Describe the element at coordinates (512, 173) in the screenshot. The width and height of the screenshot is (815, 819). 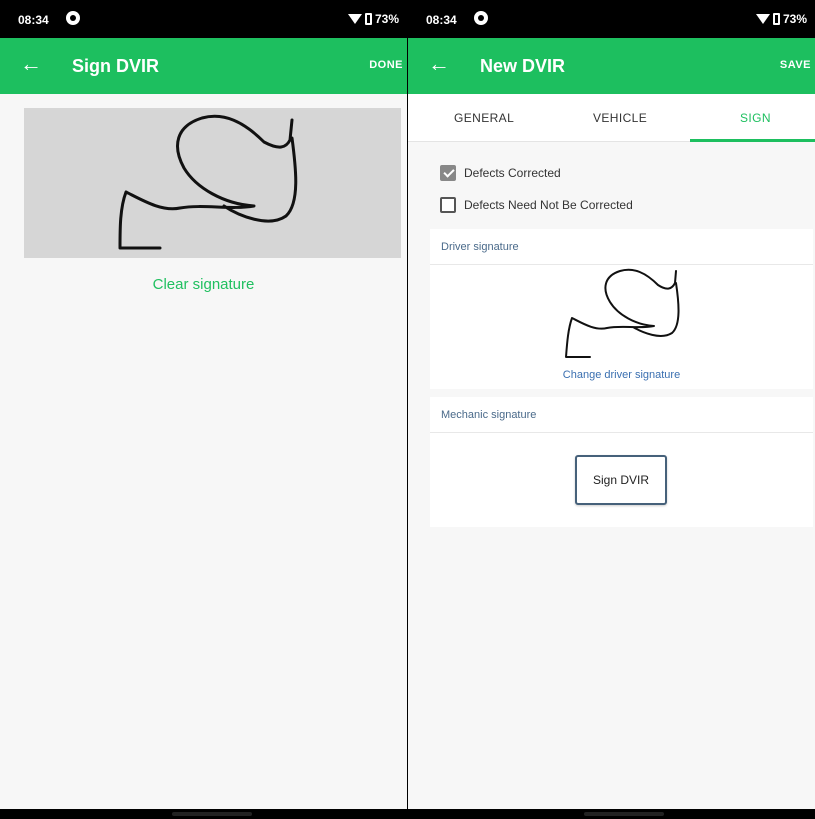
I see `defects-corrected-label: Defects Corrected` at that location.